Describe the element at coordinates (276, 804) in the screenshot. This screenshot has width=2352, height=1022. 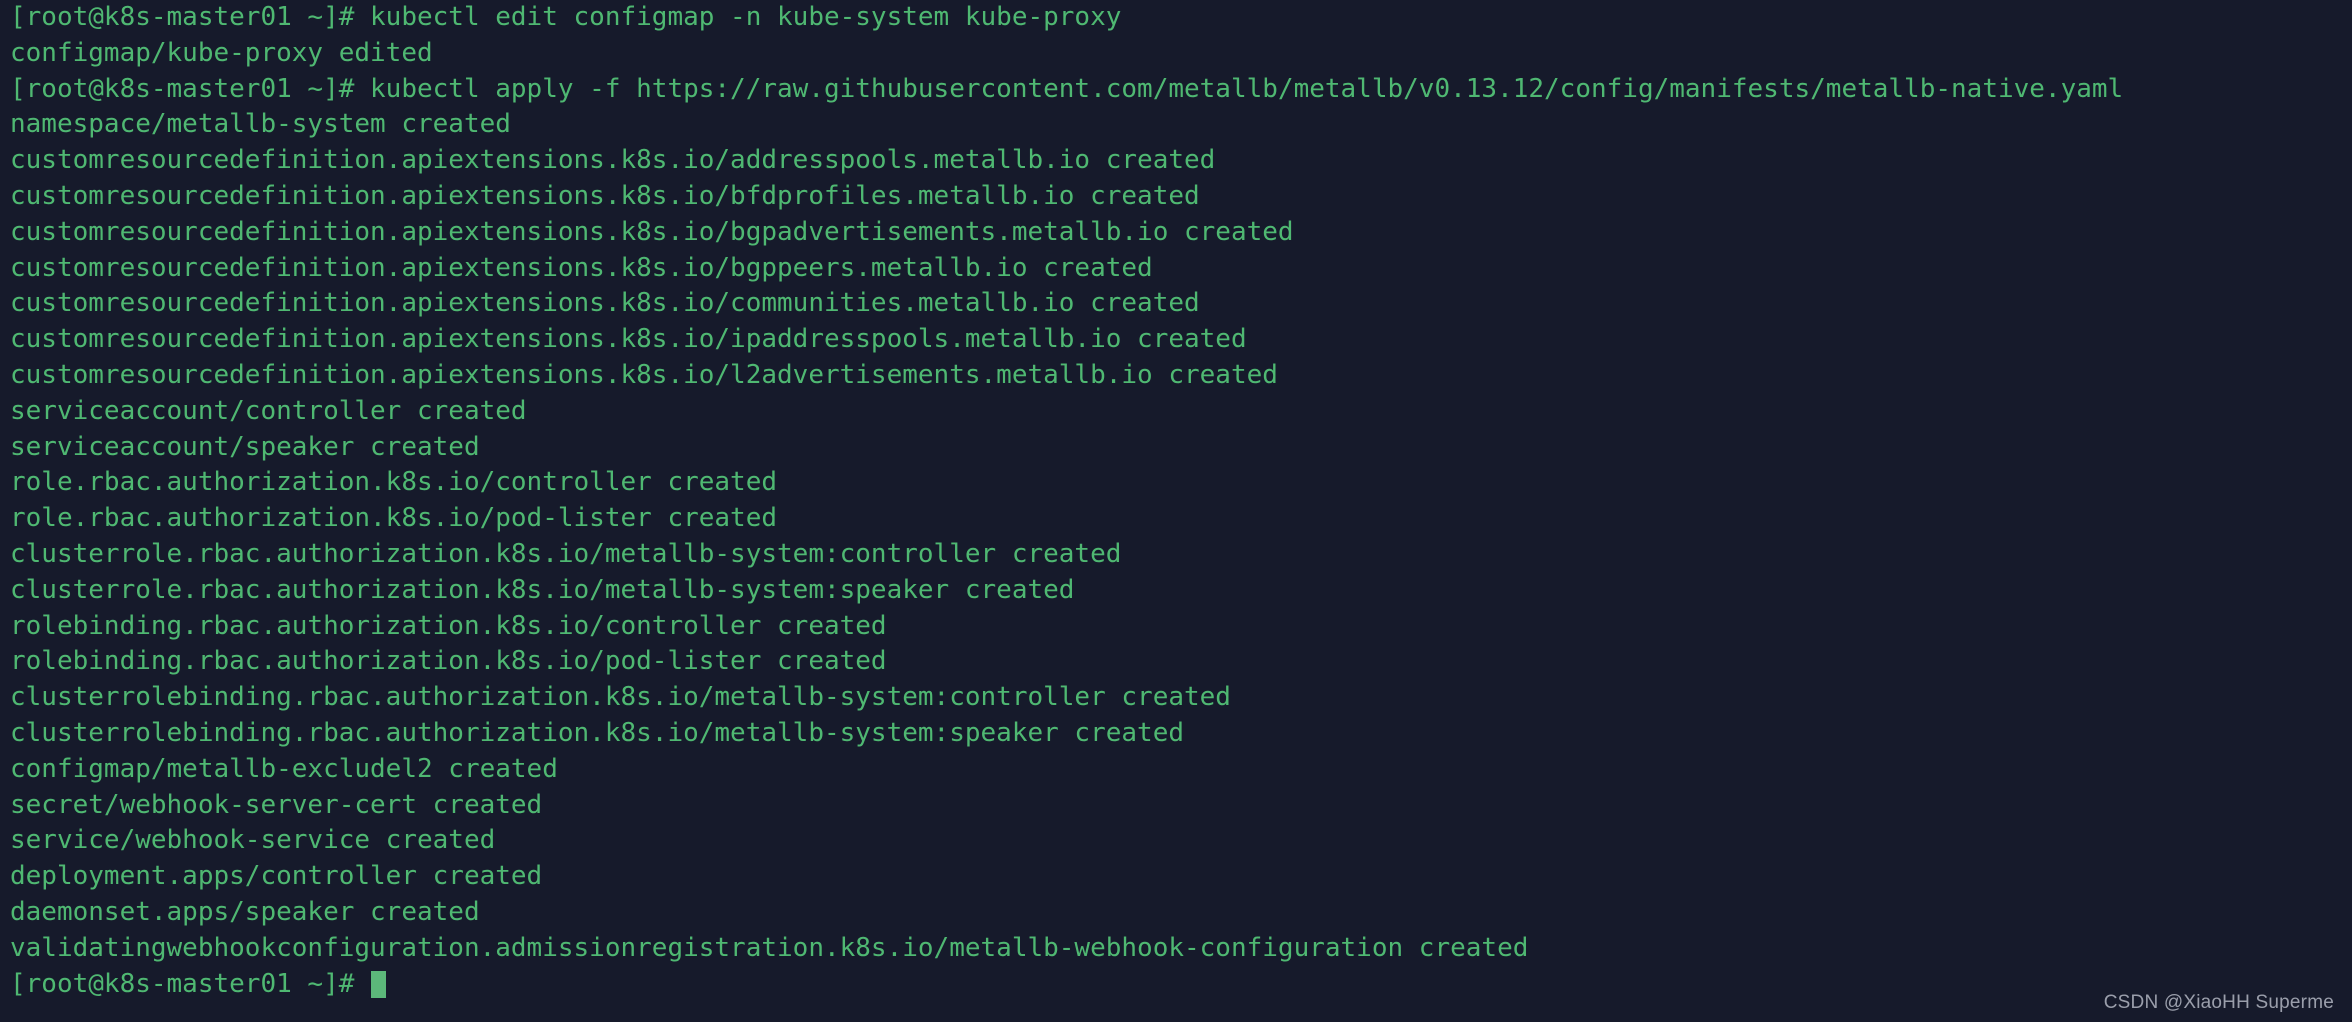
I see `terminal-line: secret/webhook-server-cert created` at that location.